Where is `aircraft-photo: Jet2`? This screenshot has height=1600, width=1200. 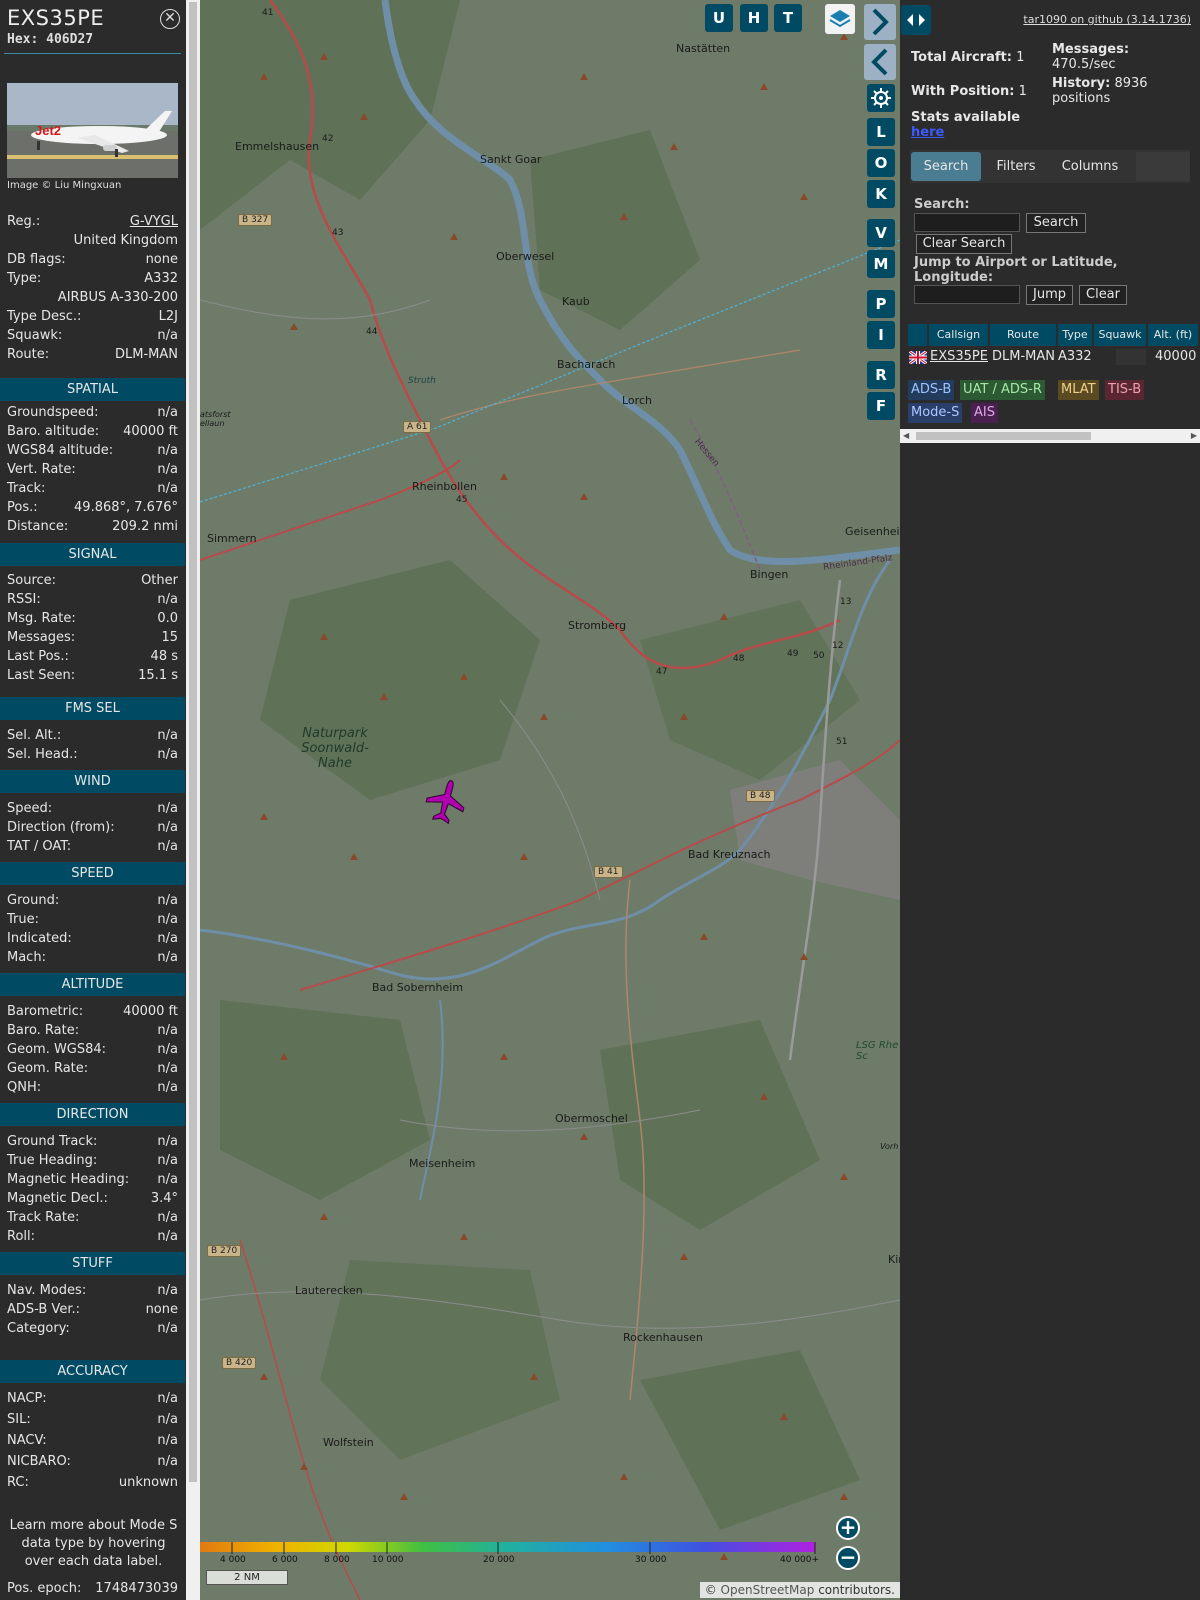
aircraft-photo: Jet2 is located at coordinates (92, 130).